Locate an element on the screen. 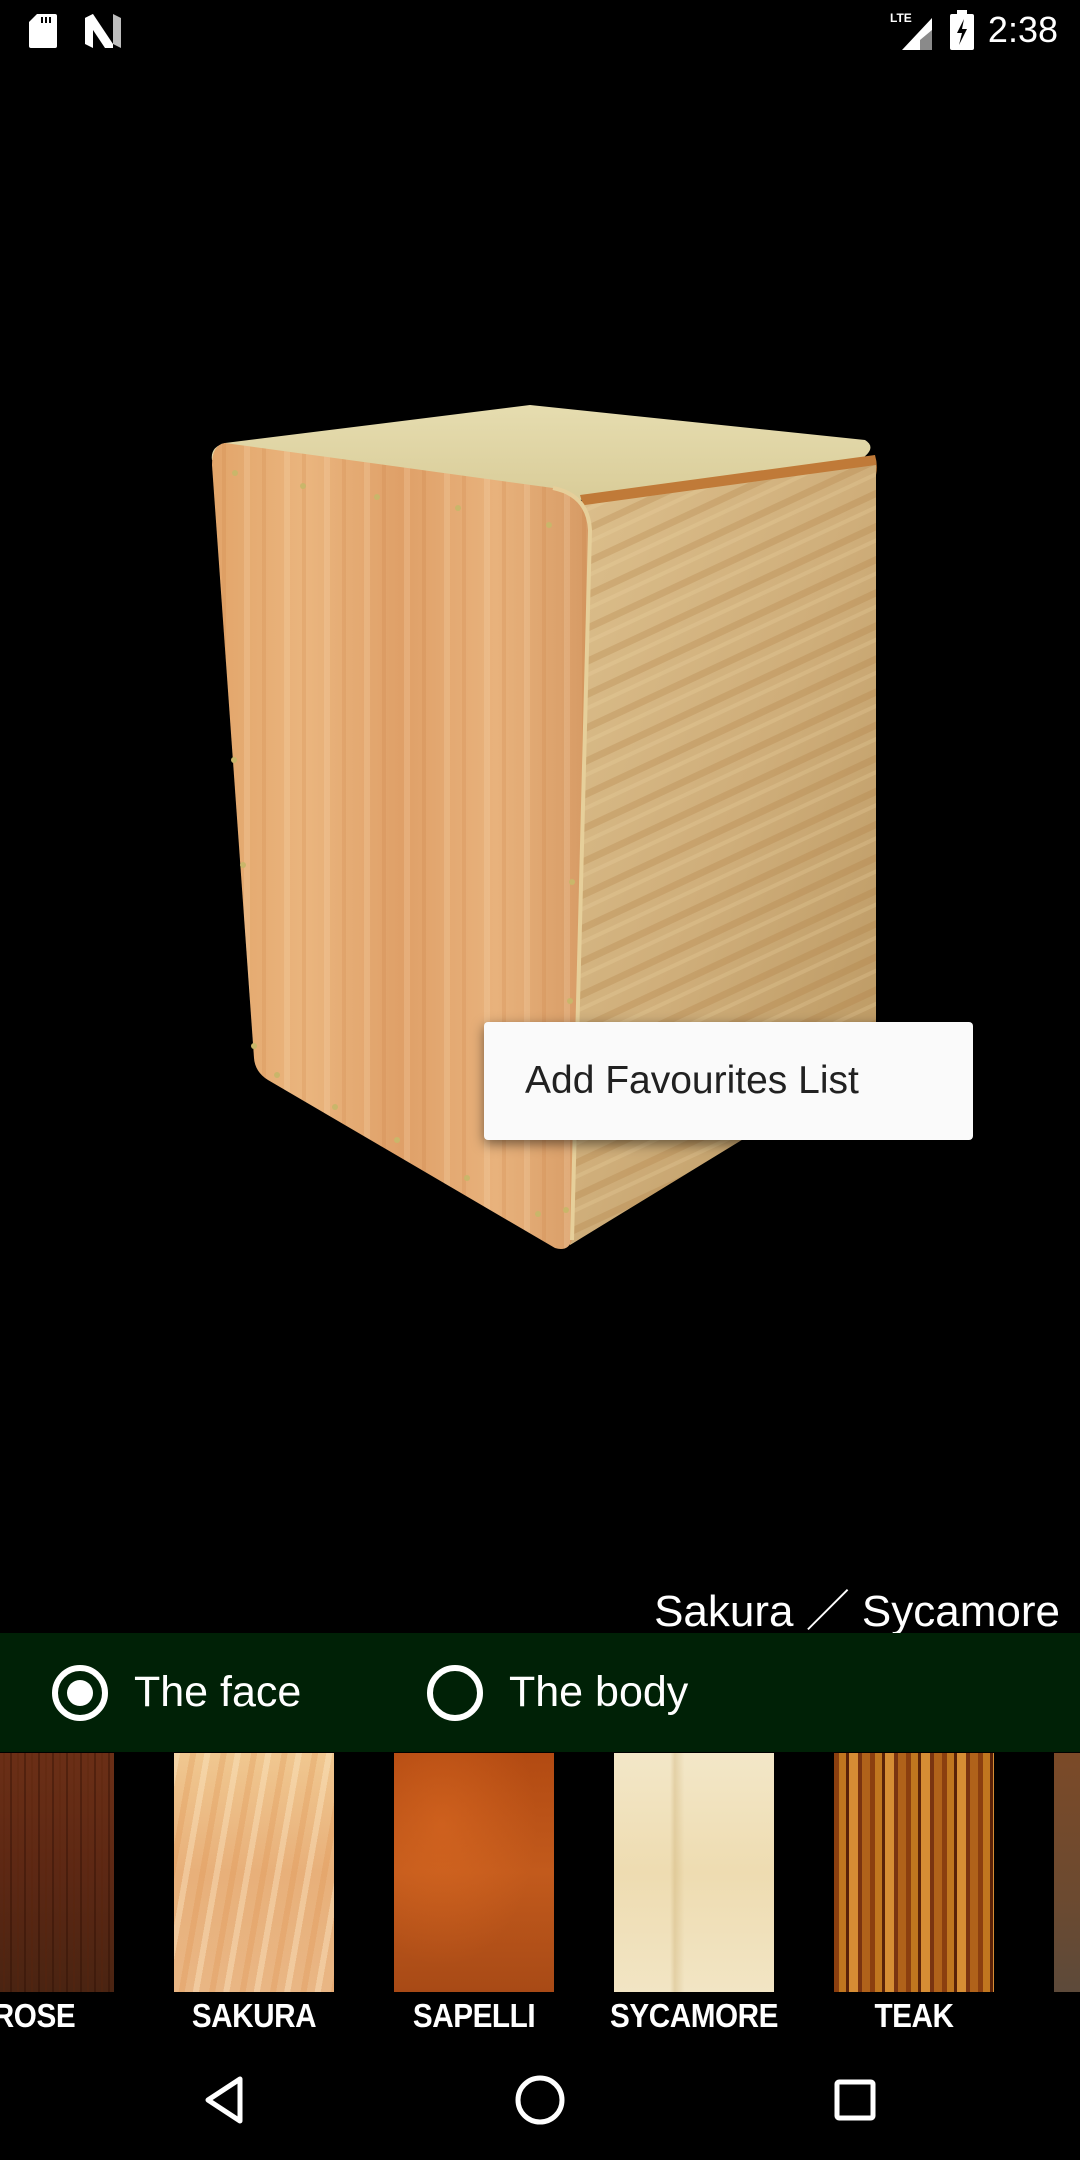 Image resolution: width=1080 pixels, height=2160 pixels. radio-unchecked-icon is located at coordinates (455, 1692).